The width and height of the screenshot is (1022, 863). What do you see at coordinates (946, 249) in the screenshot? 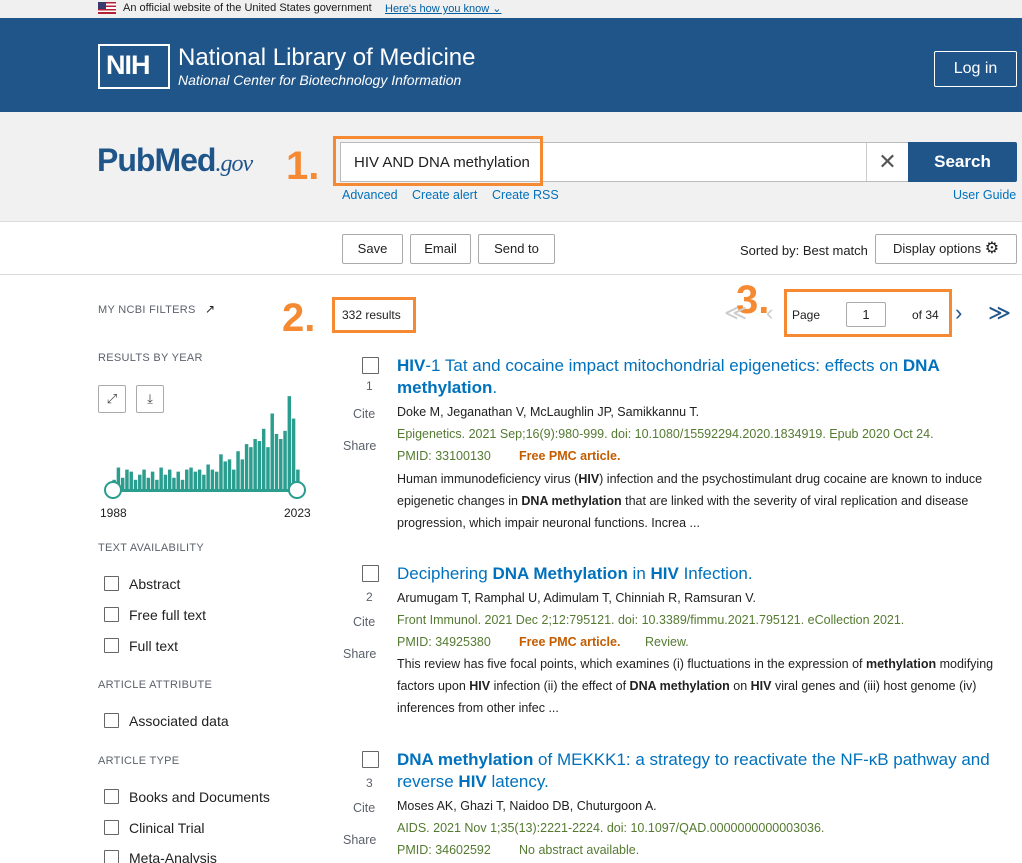
I see `display-options-button: Display options ⚙` at bounding box center [946, 249].